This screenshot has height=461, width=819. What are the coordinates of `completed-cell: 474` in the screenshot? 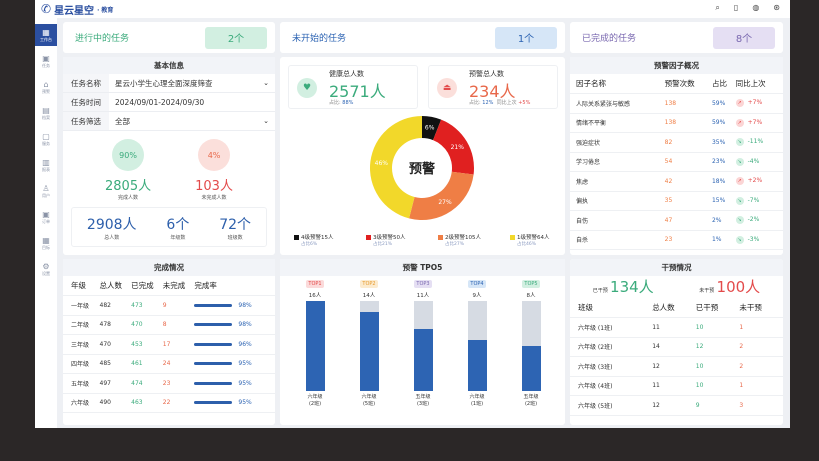 It's located at (147, 383).